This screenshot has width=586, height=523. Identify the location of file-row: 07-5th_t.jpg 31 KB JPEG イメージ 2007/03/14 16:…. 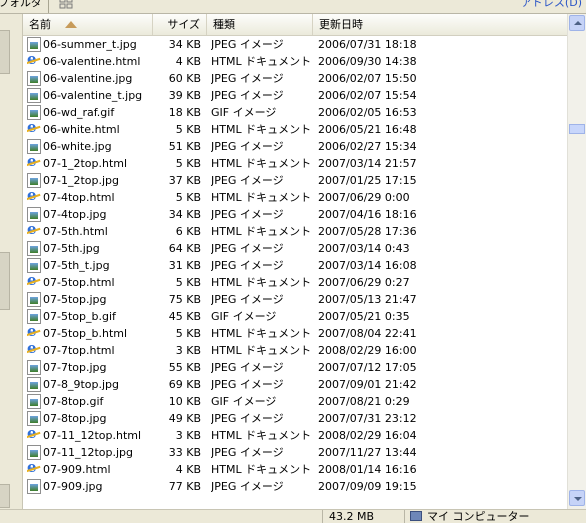
(295, 265).